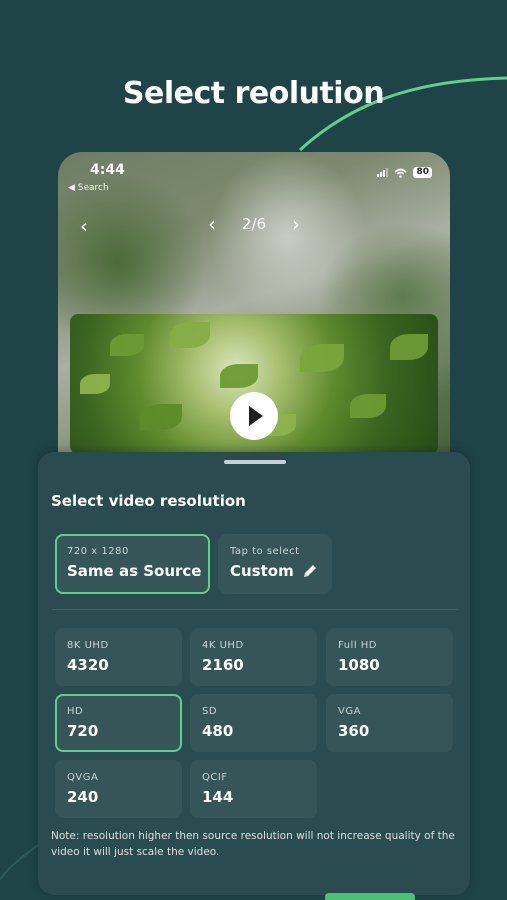 The height and width of the screenshot is (900, 507). I want to click on pencil-icon, so click(309, 571).